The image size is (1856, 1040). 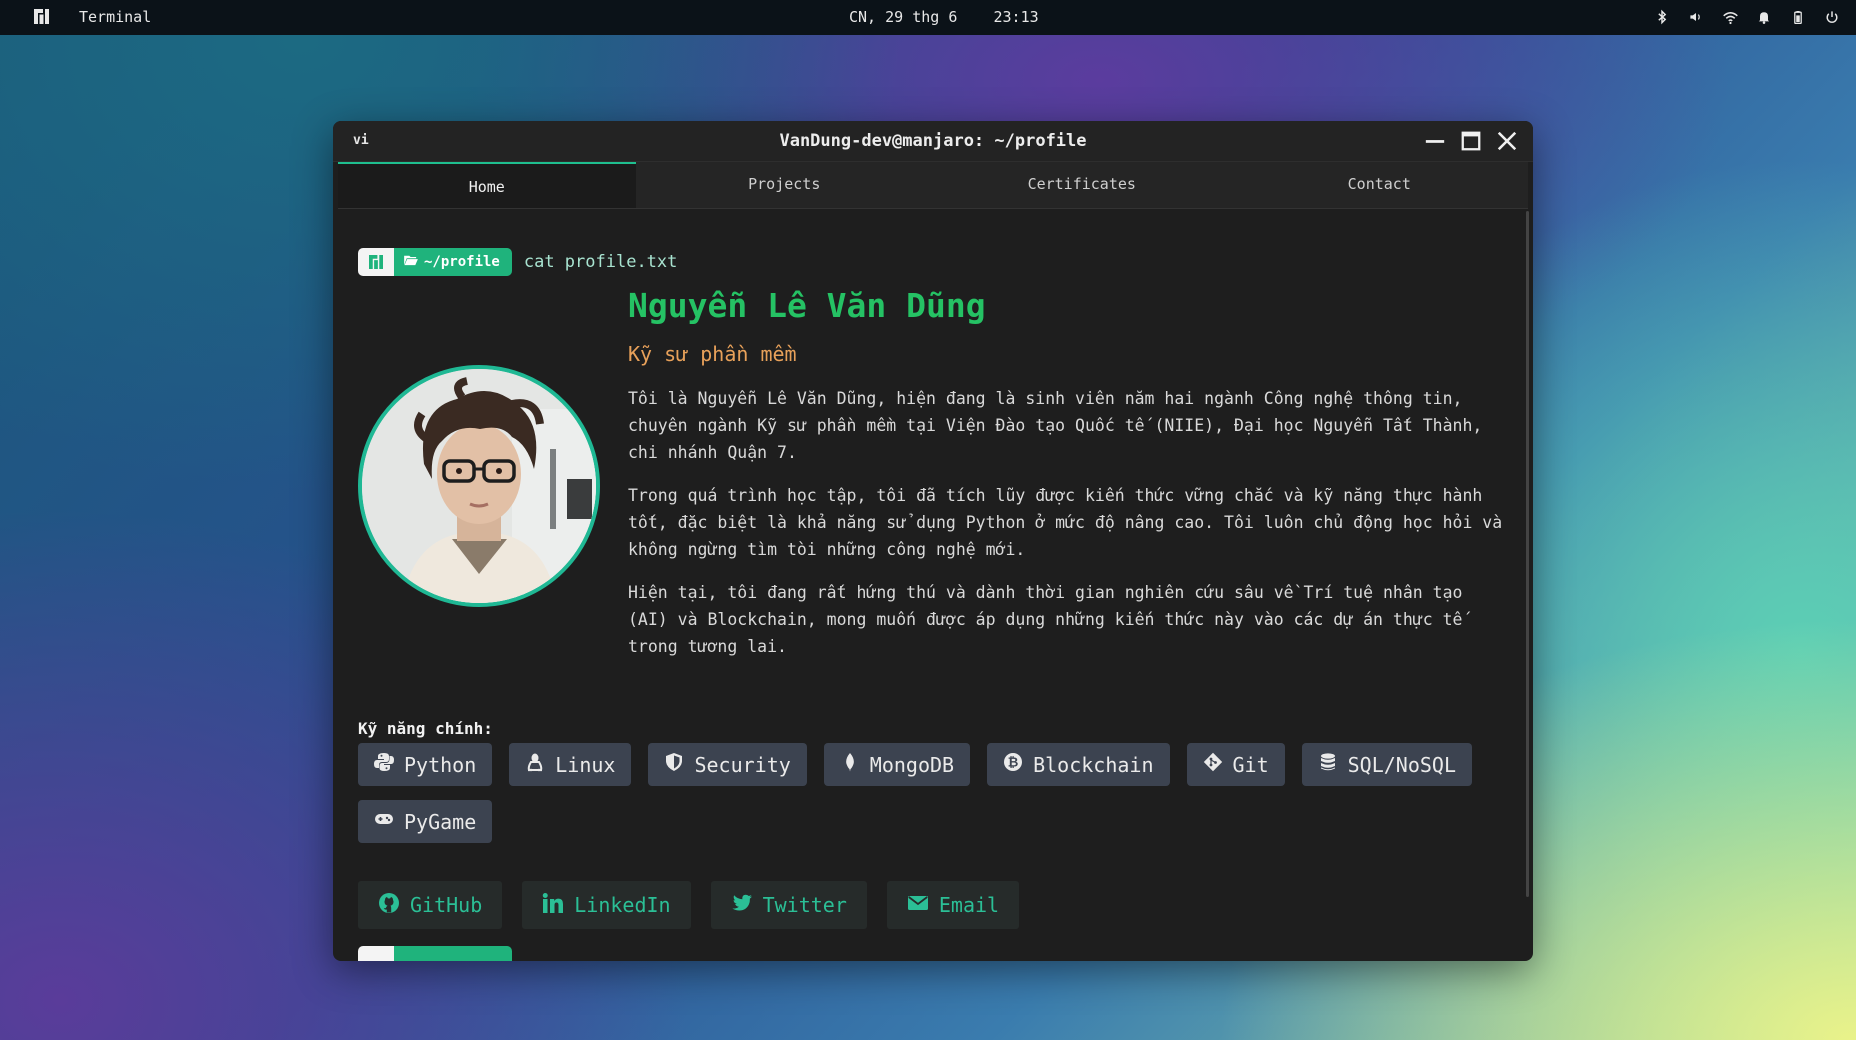 What do you see at coordinates (462, 262) in the screenshot?
I see `prompt-path-text: ~/profile` at bounding box center [462, 262].